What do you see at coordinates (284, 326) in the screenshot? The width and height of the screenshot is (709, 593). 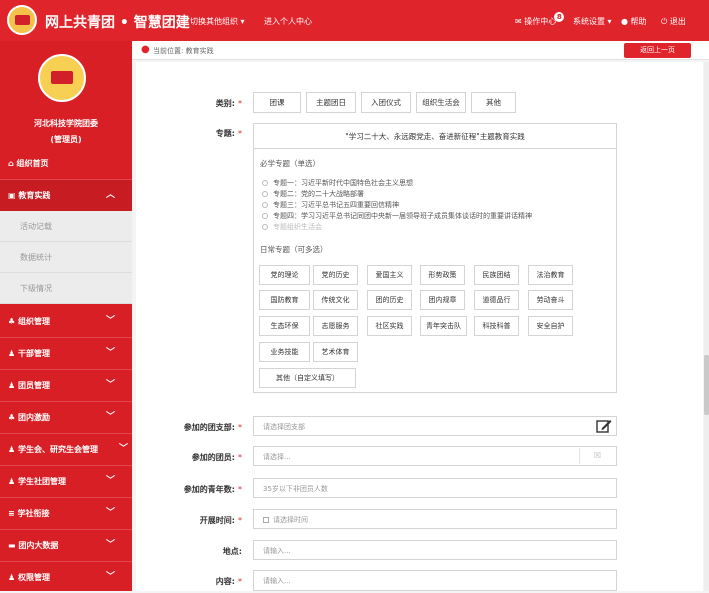 I see `daily-topic-tag: 生态环保` at bounding box center [284, 326].